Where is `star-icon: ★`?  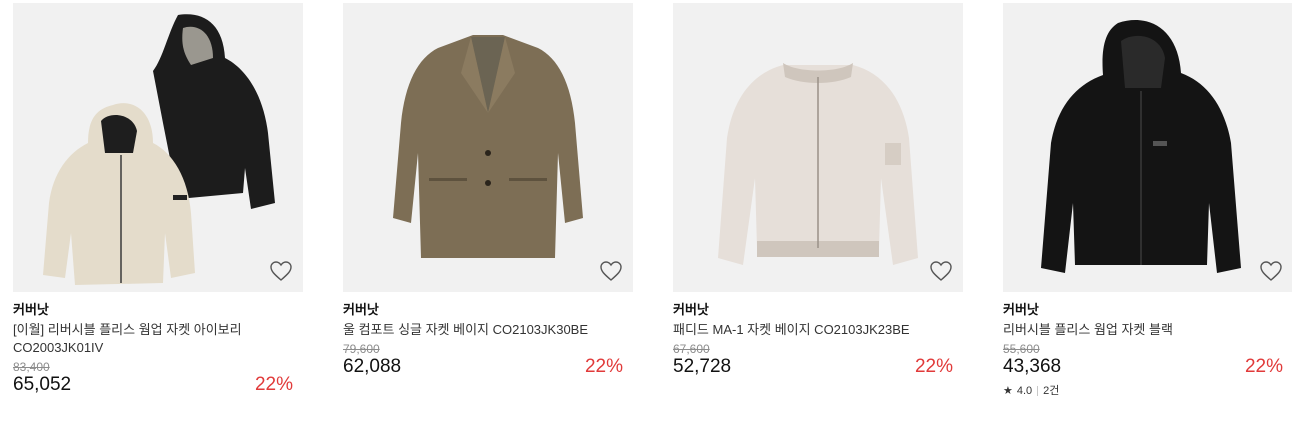
star-icon: ★ is located at coordinates (1008, 391).